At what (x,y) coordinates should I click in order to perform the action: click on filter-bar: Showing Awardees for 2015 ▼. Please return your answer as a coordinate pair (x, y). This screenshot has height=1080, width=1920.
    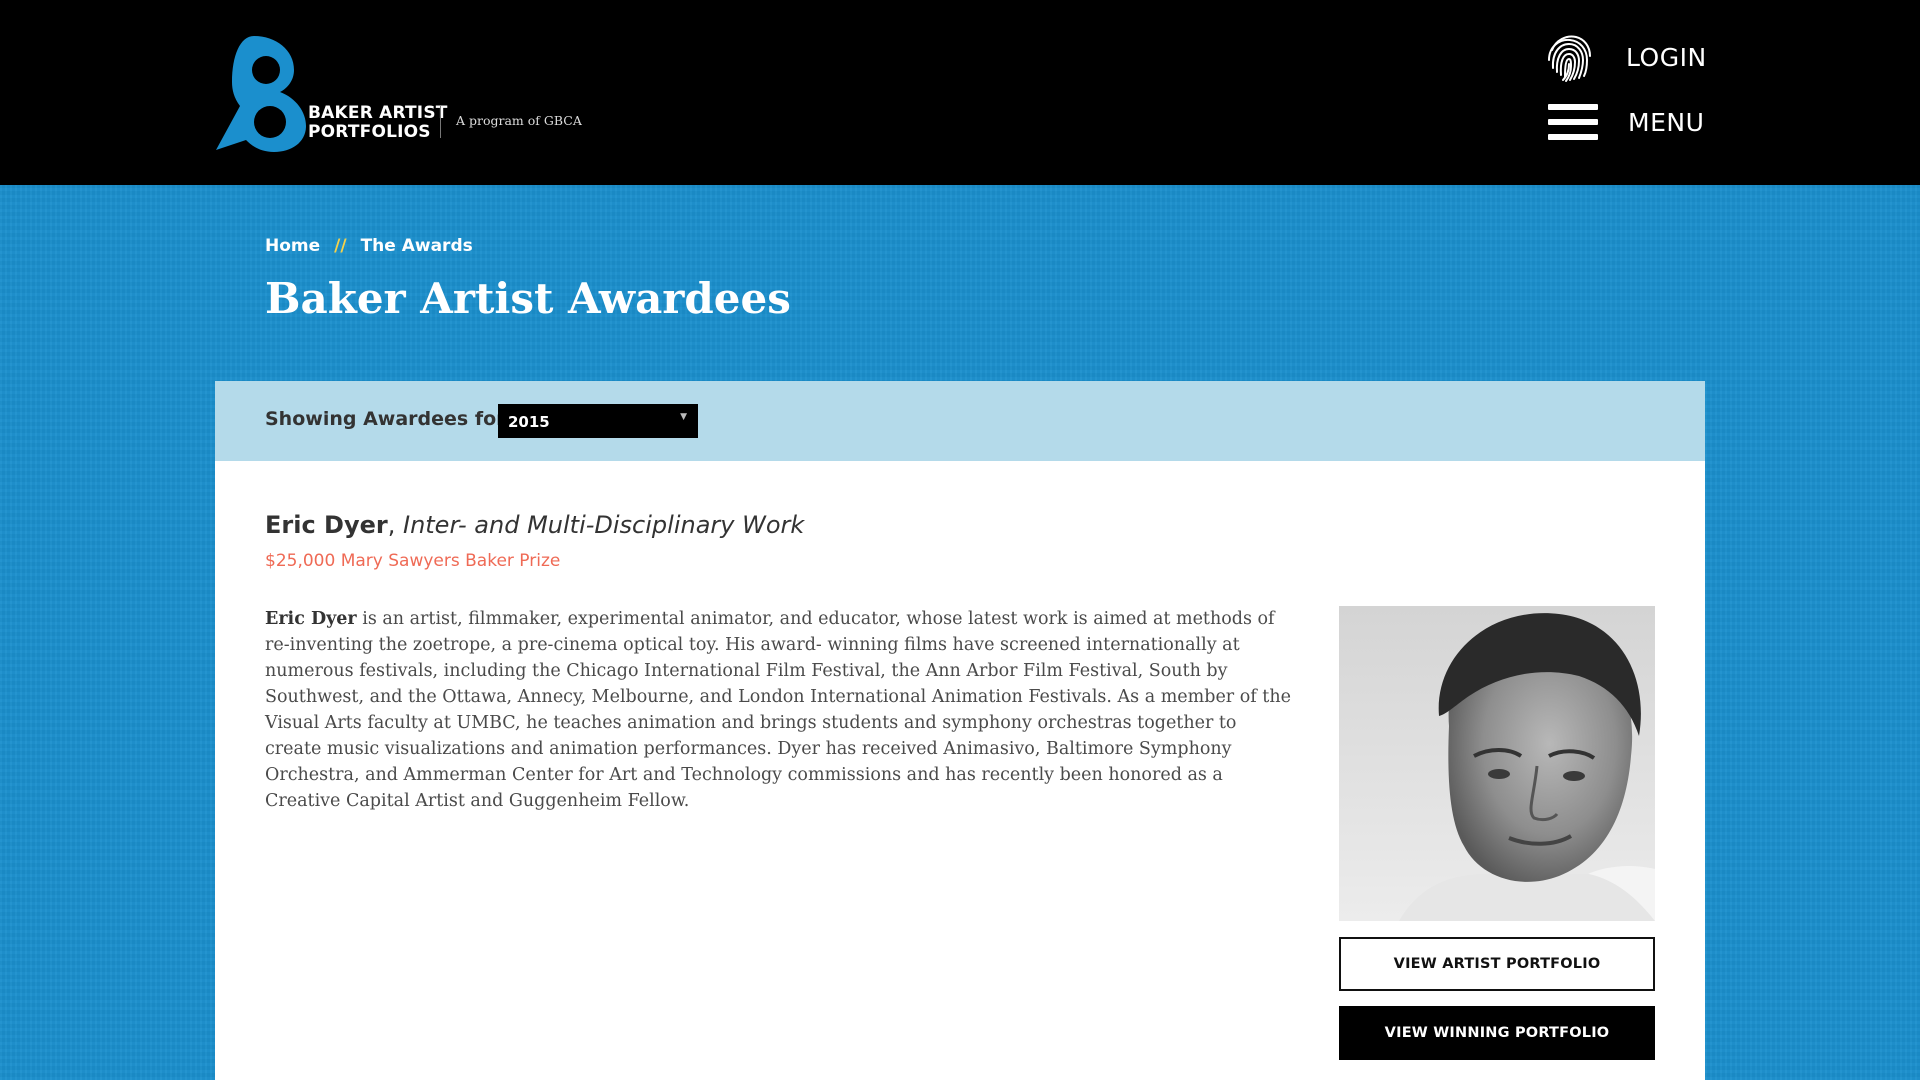
    Looking at the image, I should click on (960, 421).